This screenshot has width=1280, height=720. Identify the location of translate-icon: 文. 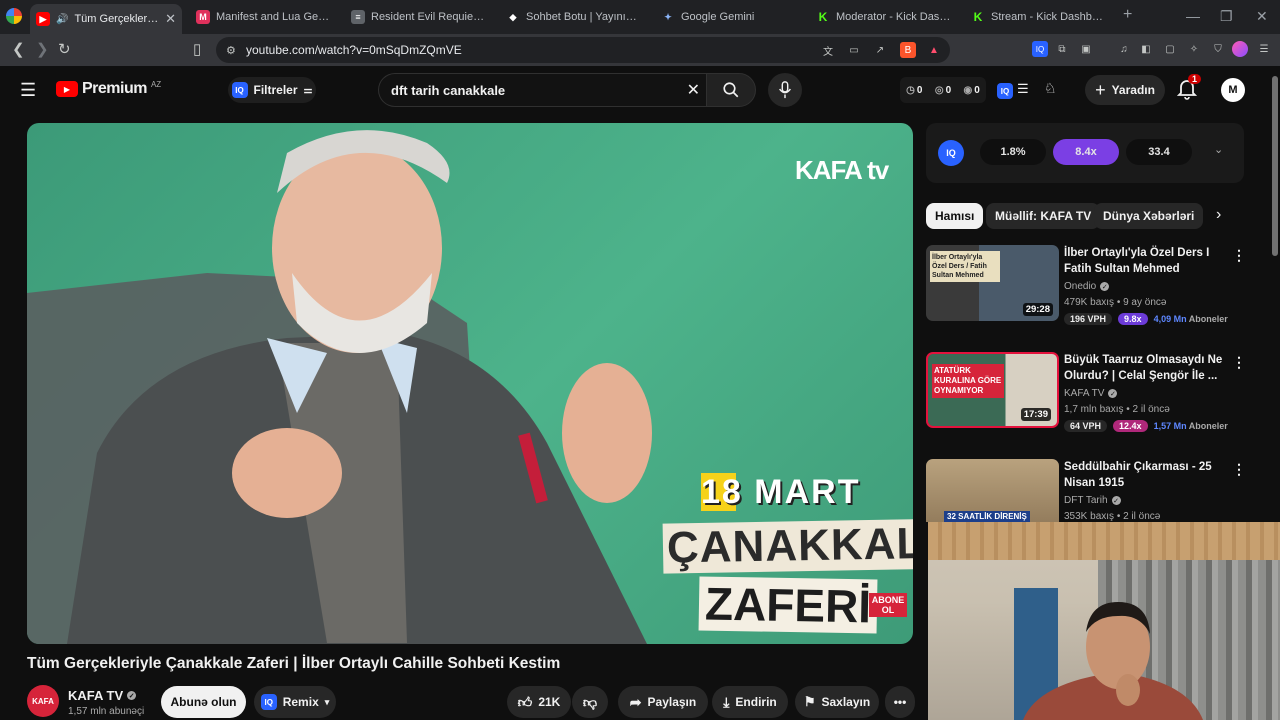
(828, 50).